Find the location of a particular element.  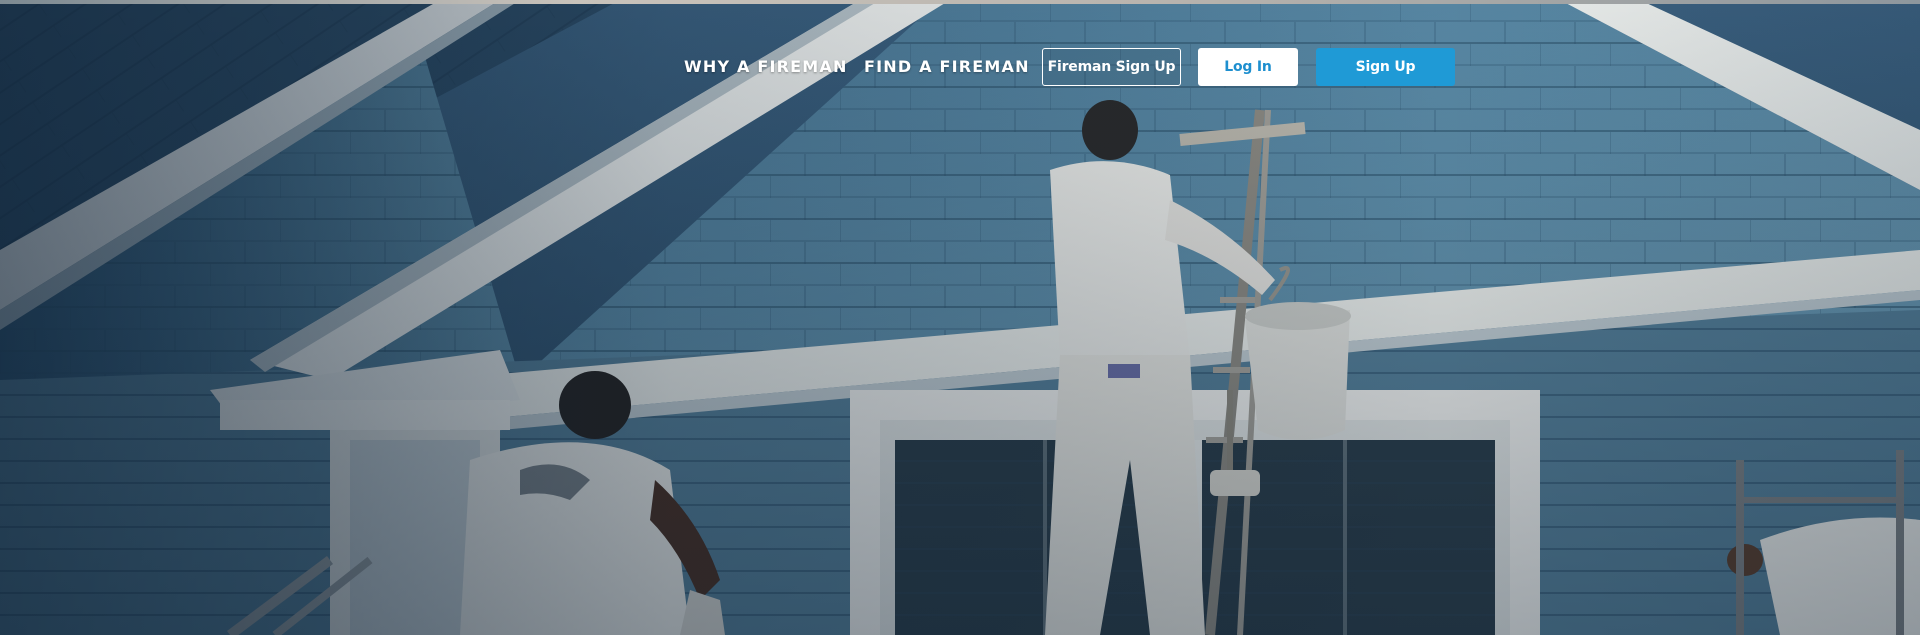

top-strip is located at coordinates (960, 2).